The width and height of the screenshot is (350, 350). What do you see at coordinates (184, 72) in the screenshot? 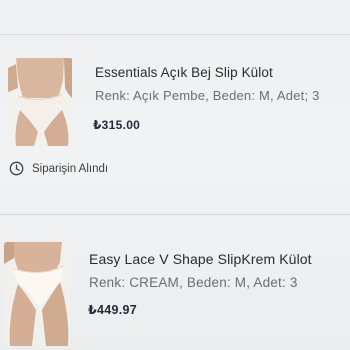
I see `product-name: Essentials Açık Bej Slip Külot` at bounding box center [184, 72].